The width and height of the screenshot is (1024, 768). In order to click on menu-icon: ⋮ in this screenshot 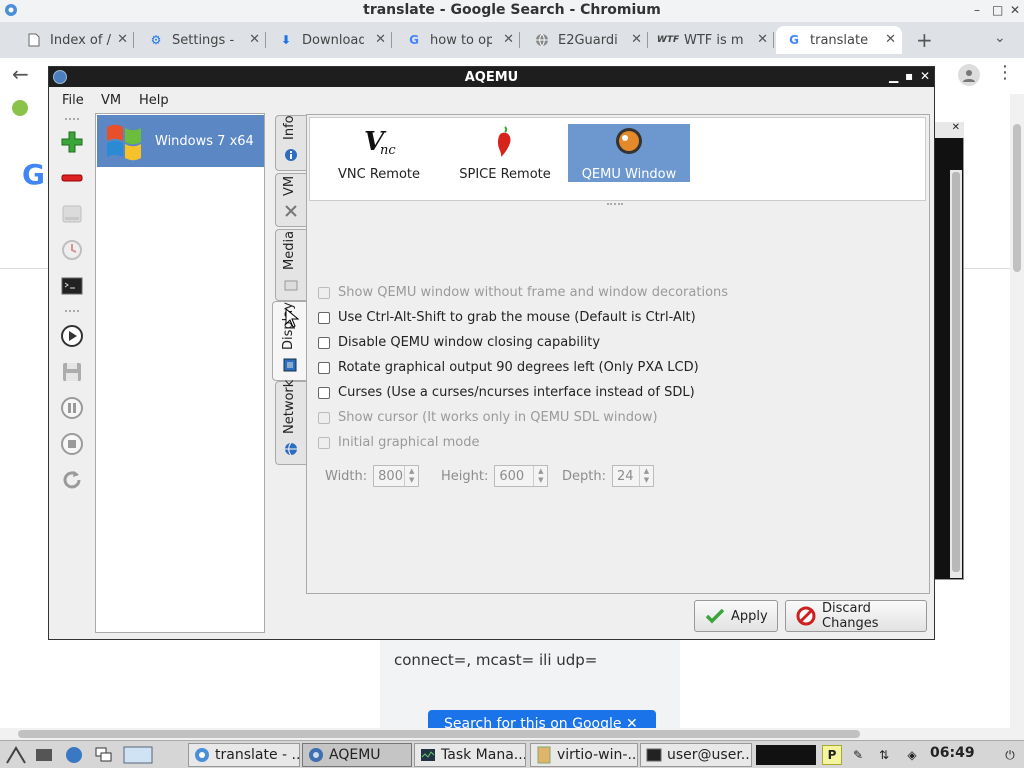, I will do `click(1005, 72)`.